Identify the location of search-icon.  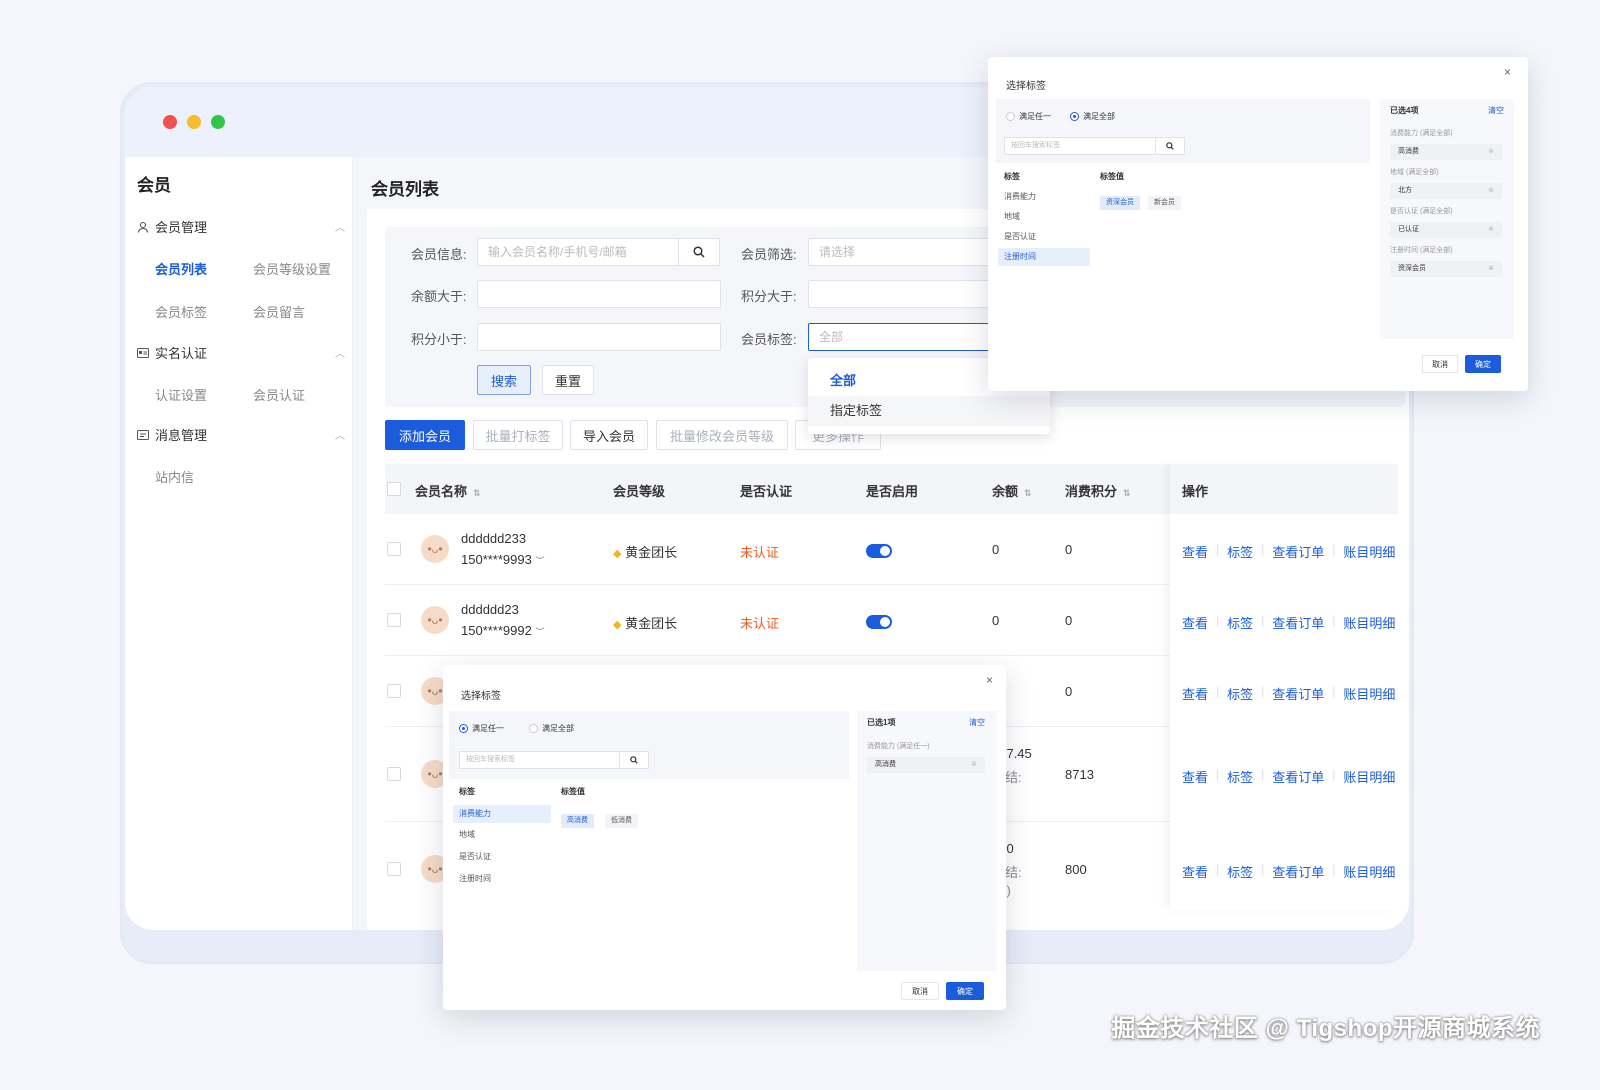
(634, 760).